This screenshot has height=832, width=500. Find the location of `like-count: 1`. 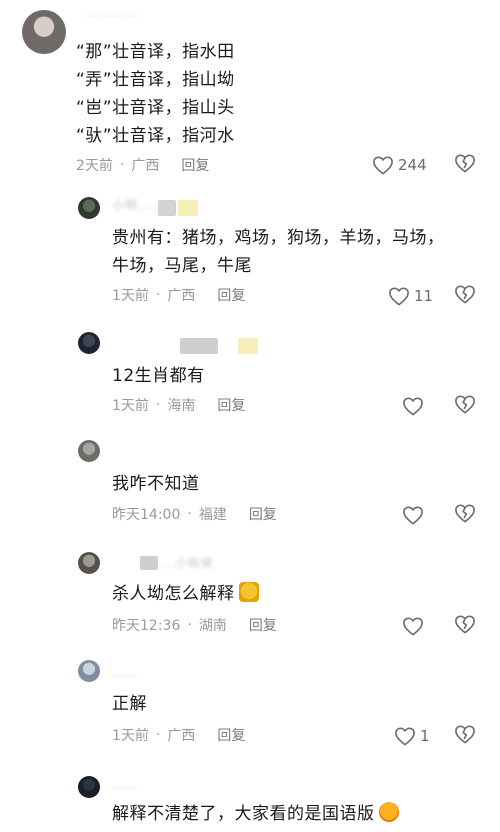

like-count: 1 is located at coordinates (425, 736).